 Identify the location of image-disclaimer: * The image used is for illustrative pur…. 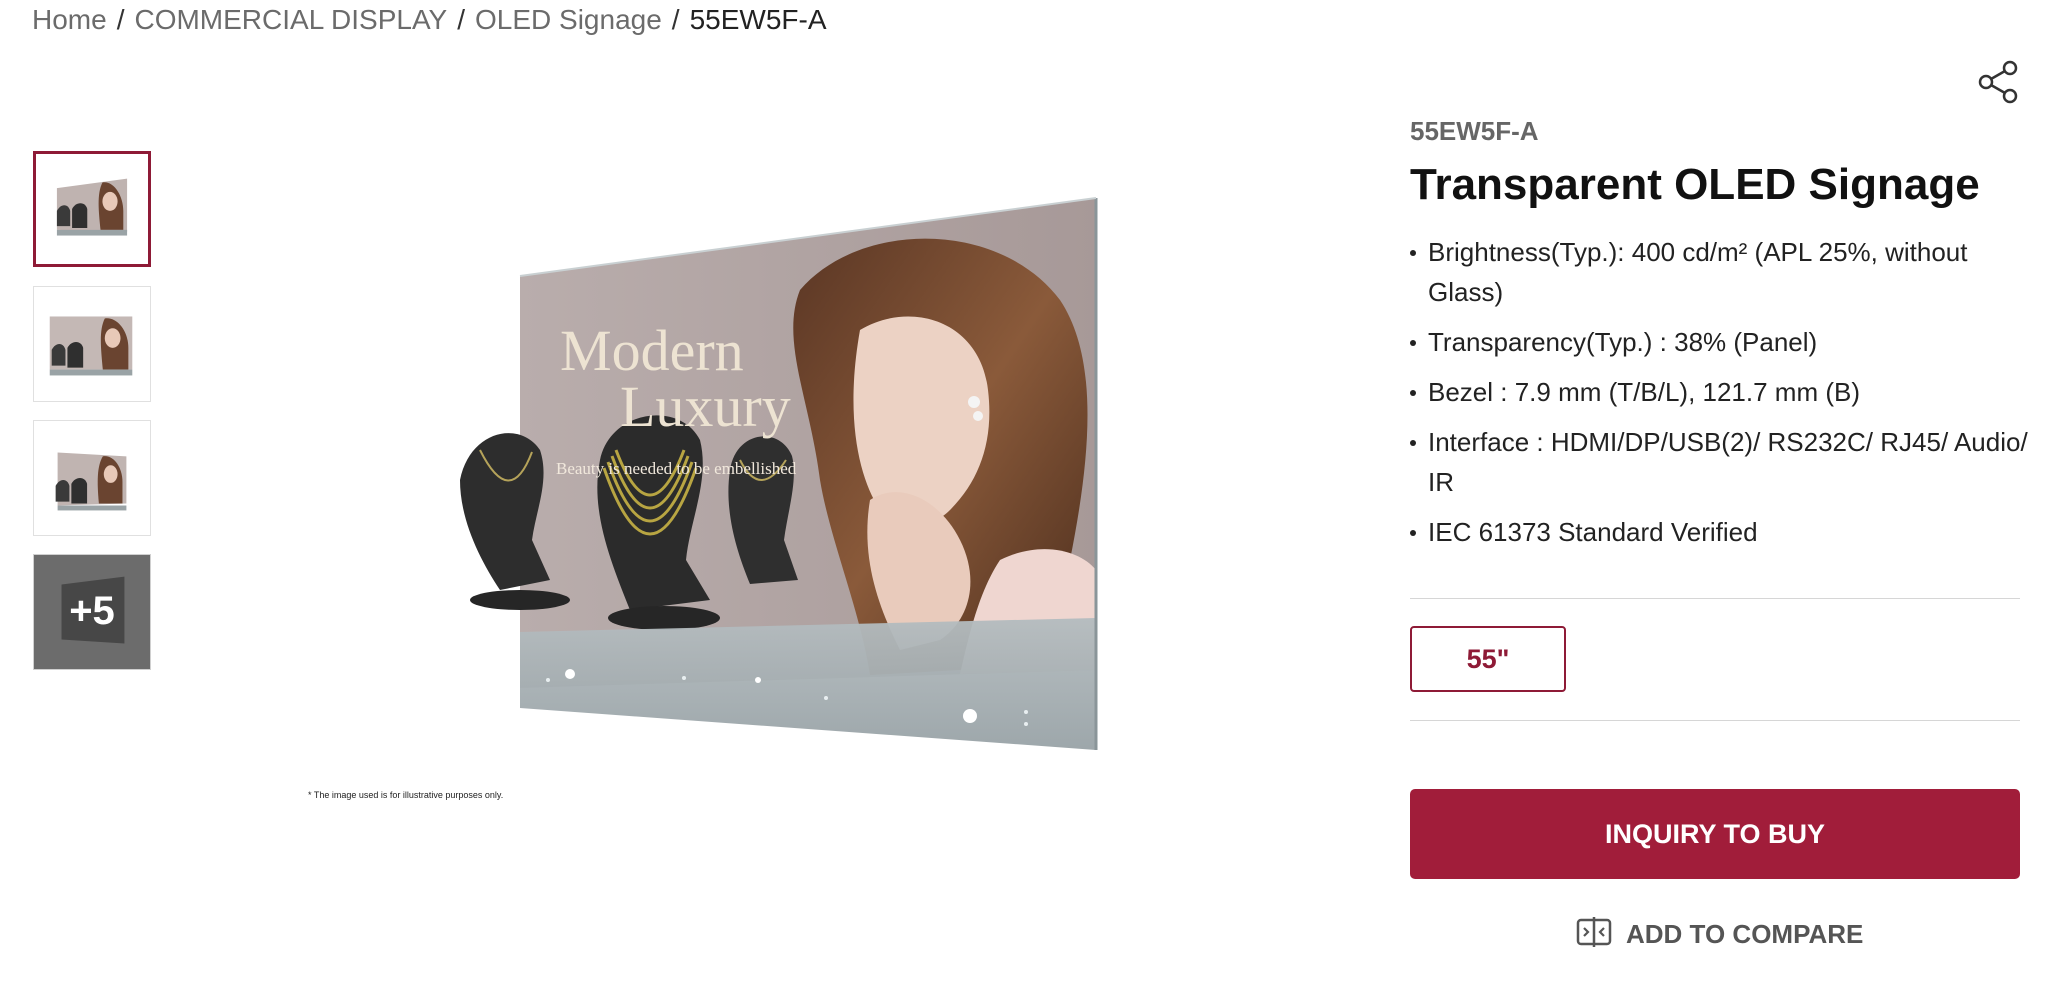
(406, 795).